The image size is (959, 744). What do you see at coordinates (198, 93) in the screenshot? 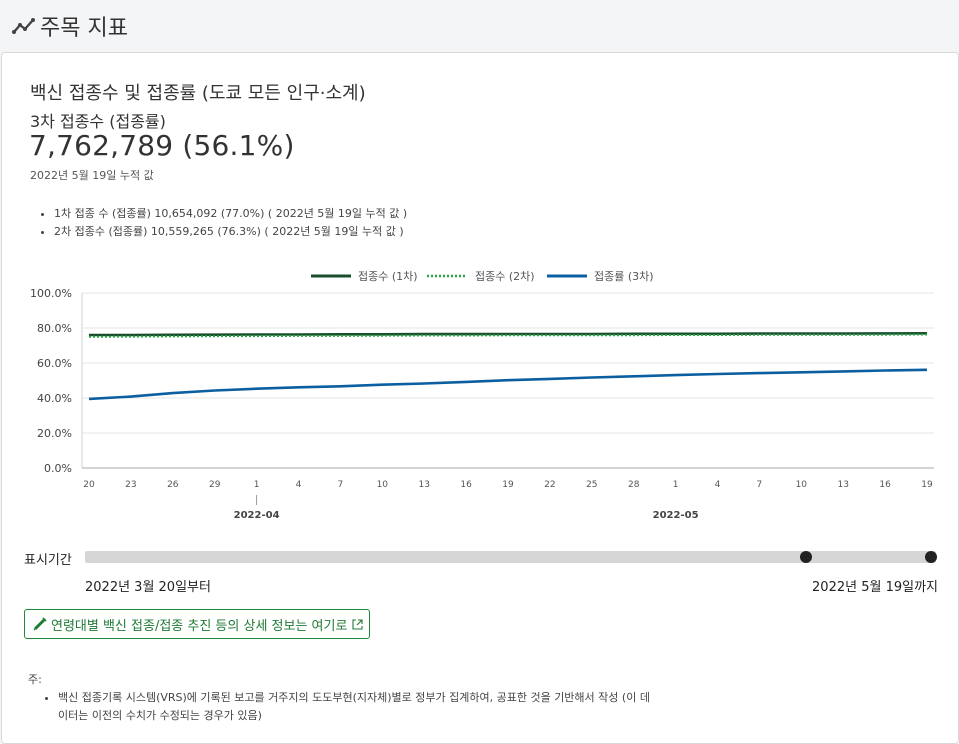
I see `card-title: 백신 접종수 및 접종률 (도쿄 모든 인구·소계)` at bounding box center [198, 93].